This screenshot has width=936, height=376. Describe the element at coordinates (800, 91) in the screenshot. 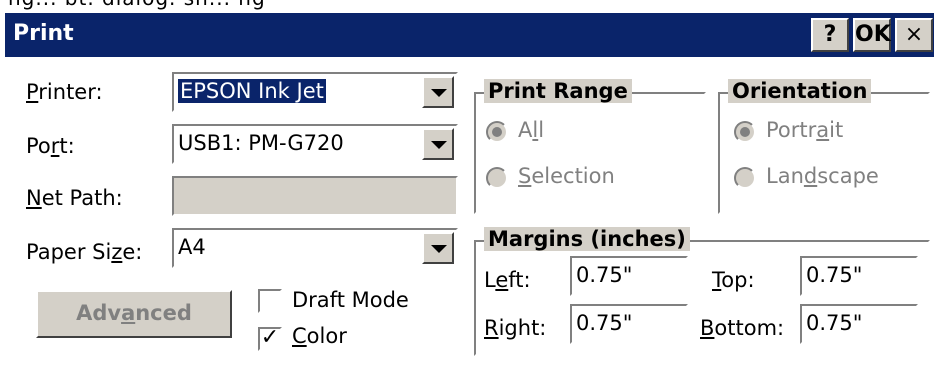

I see `orientation-title: Orientation` at that location.